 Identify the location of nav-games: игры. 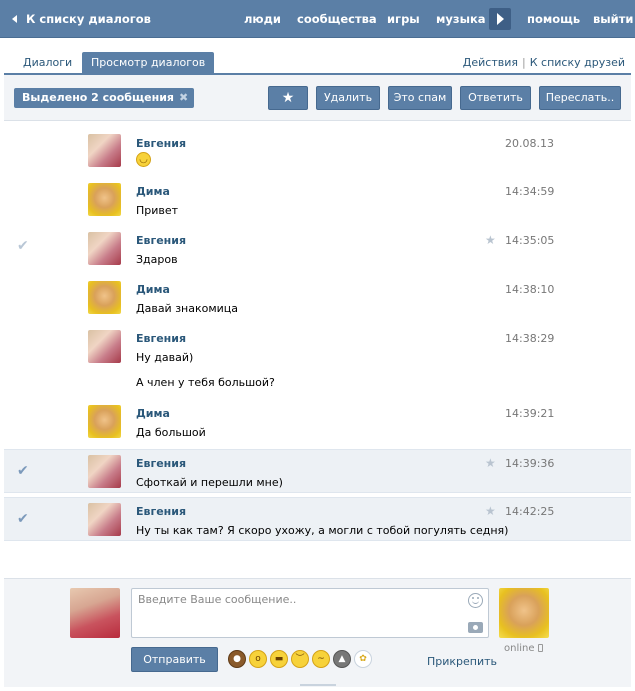
(403, 19).